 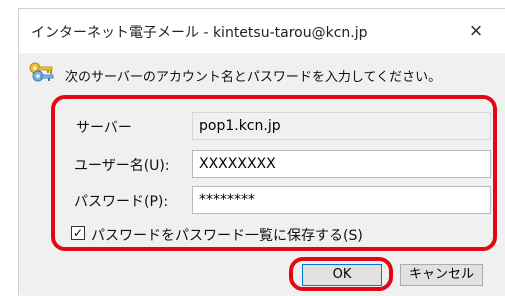 I want to click on server-label: サーバー, so click(x=104, y=128).